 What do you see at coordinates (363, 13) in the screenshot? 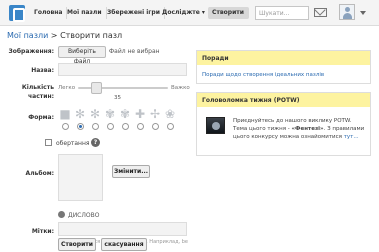
I see `caret-down-icon` at bounding box center [363, 13].